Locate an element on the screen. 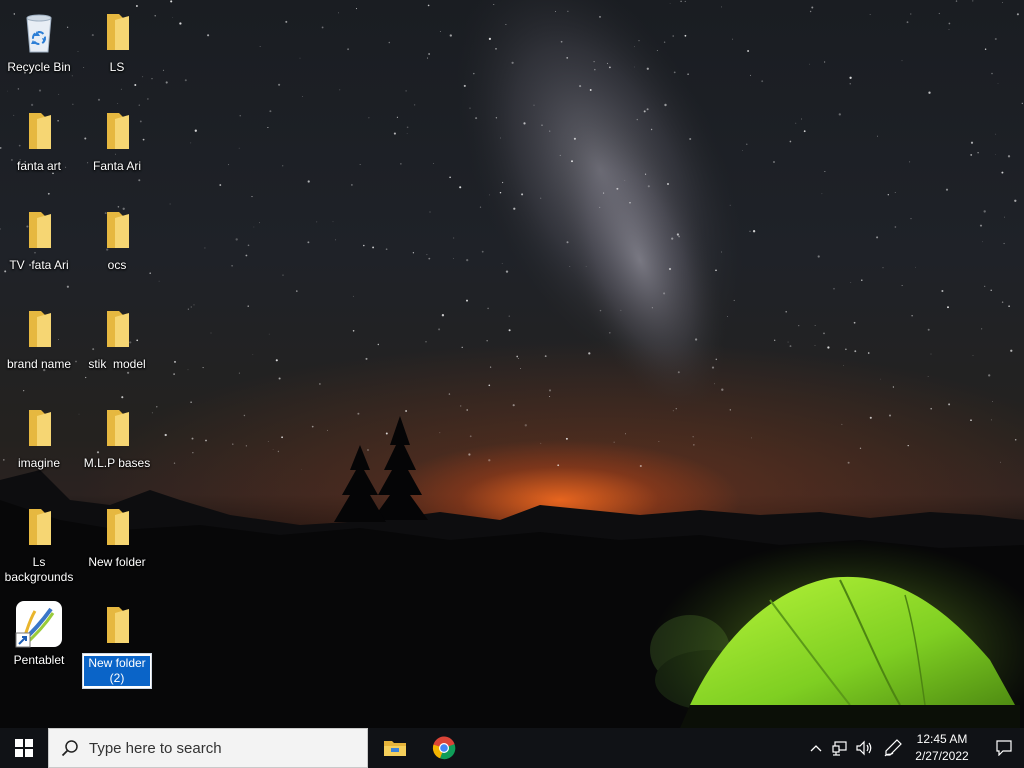 The image size is (1024, 768). desktop-icon-new-folder: New folder is located at coordinates (117, 536).